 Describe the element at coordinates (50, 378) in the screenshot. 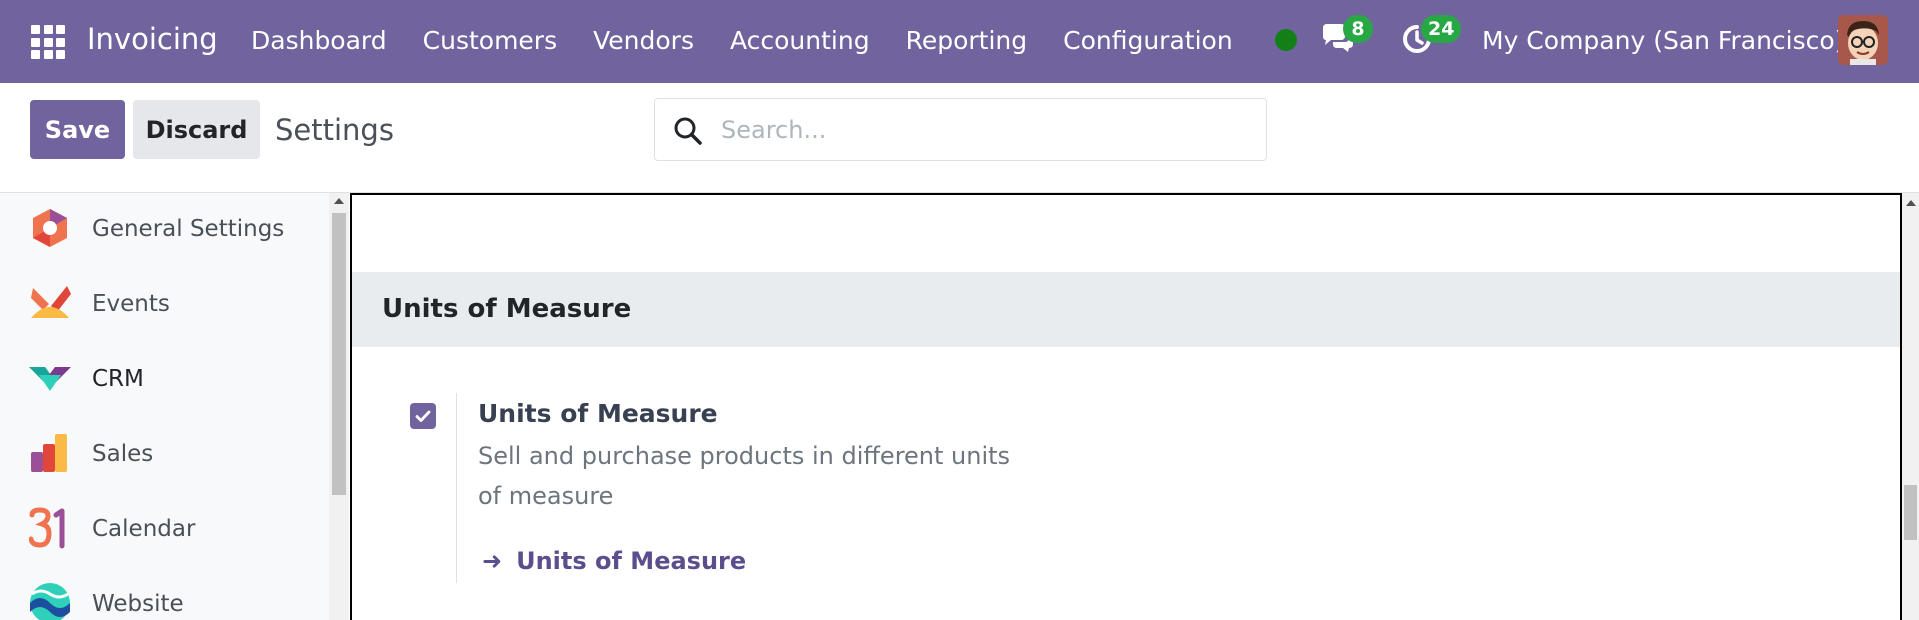

I see `crm-icon` at that location.